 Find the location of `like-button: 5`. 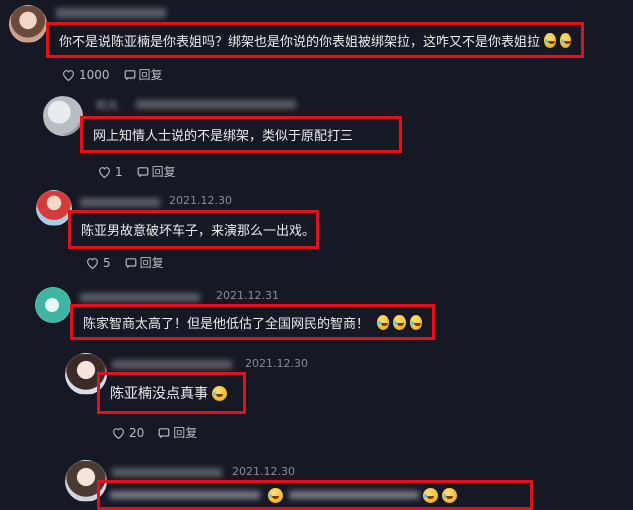

like-button: 5 is located at coordinates (98, 263).